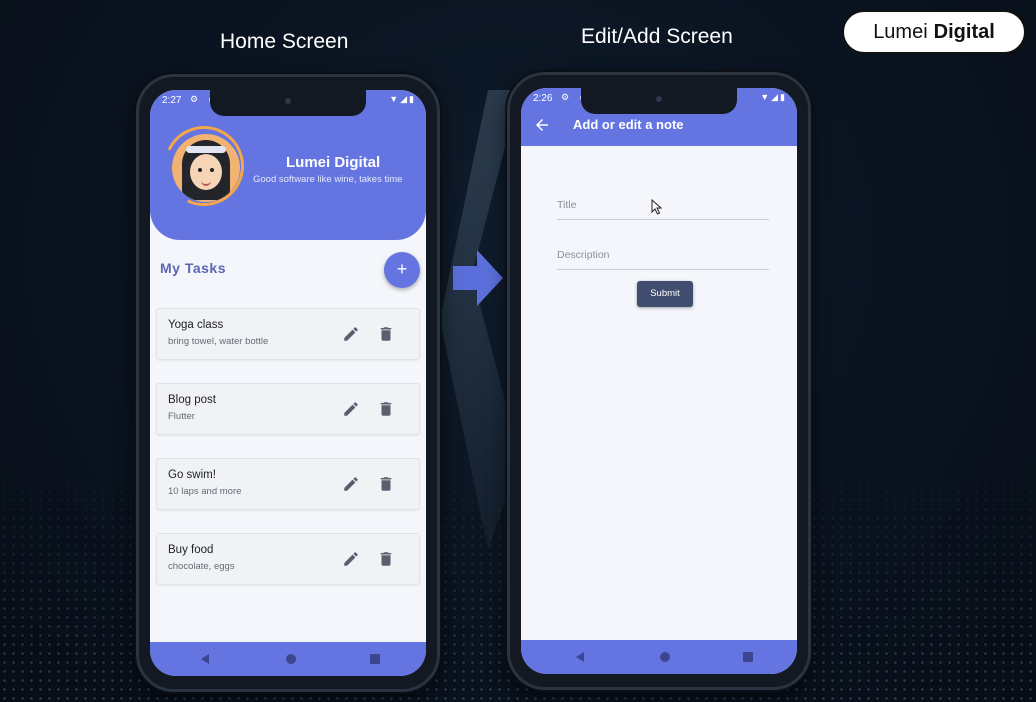  Describe the element at coordinates (657, 207) in the screenshot. I see `mouse-cursor-icon` at that location.